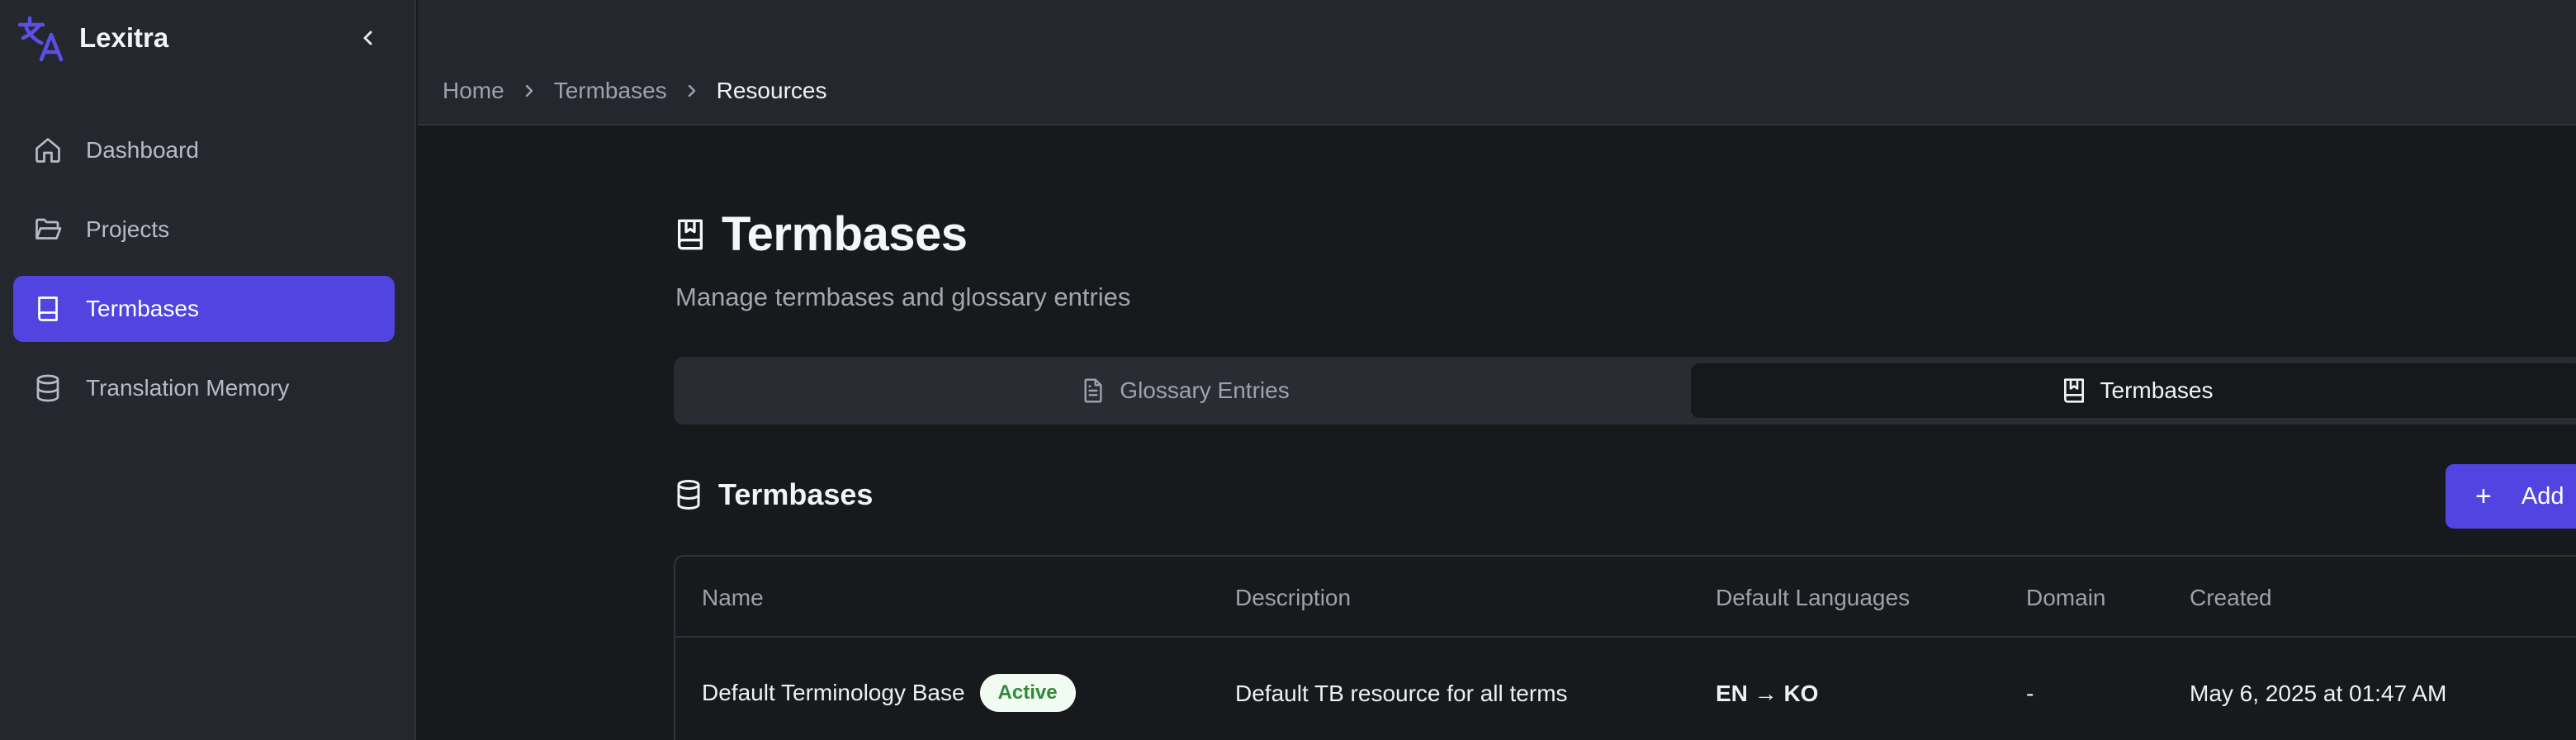  I want to click on cell-default-languages: EN → KO, so click(1767, 693).